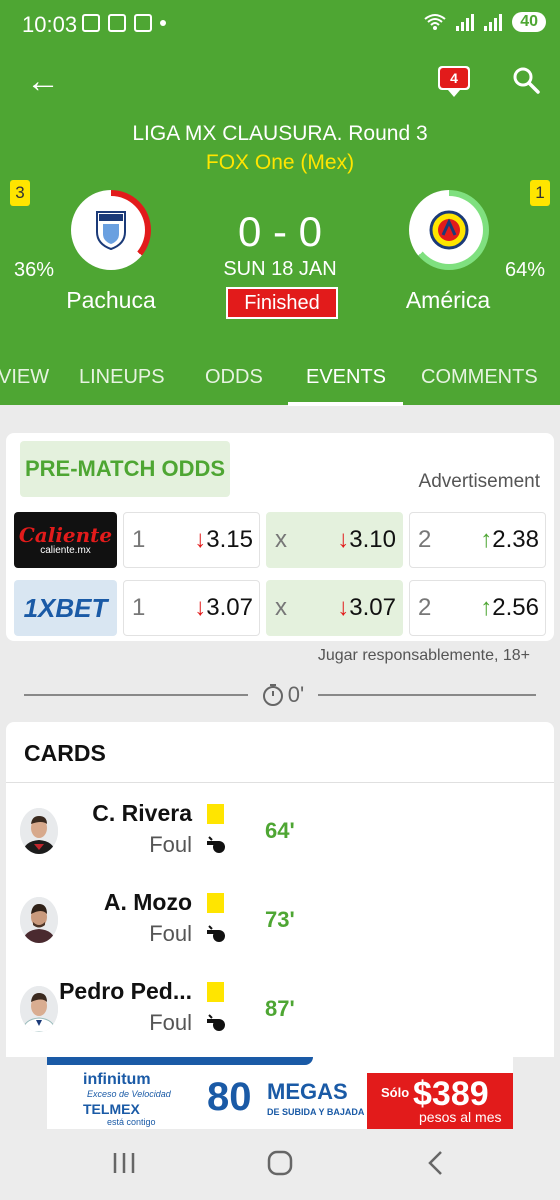  What do you see at coordinates (334, 608) in the screenshot?
I see `odds-draw-cell: x ↓3.07` at bounding box center [334, 608].